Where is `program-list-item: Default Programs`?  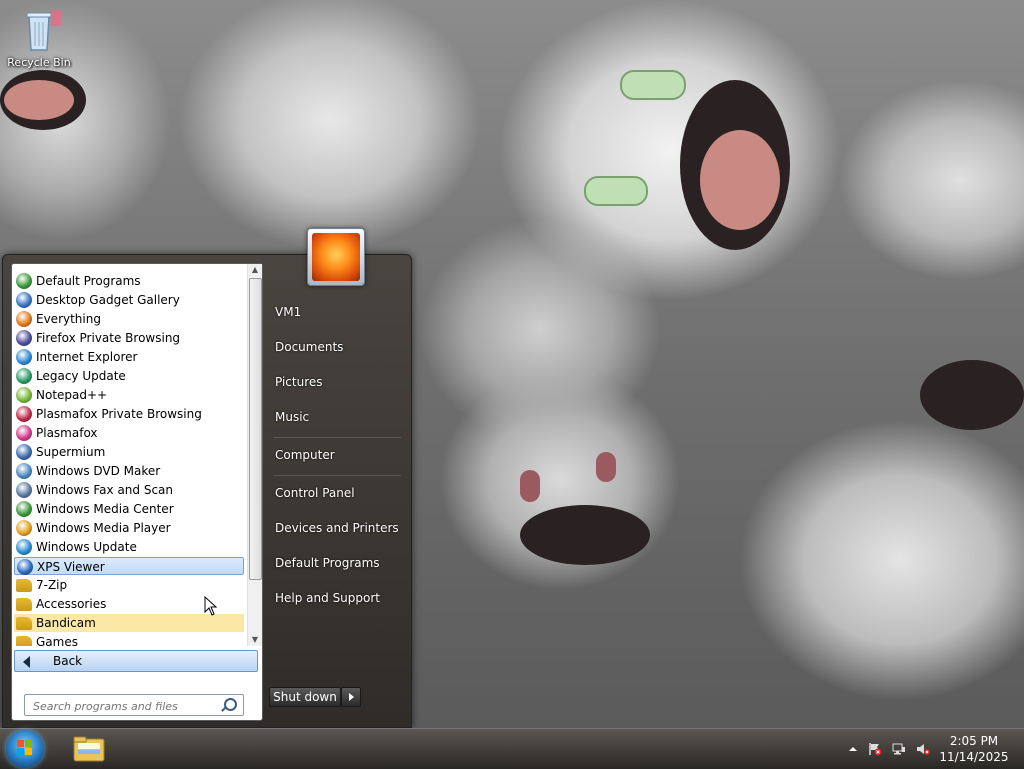 program-list-item: Default Programs is located at coordinates (129, 281).